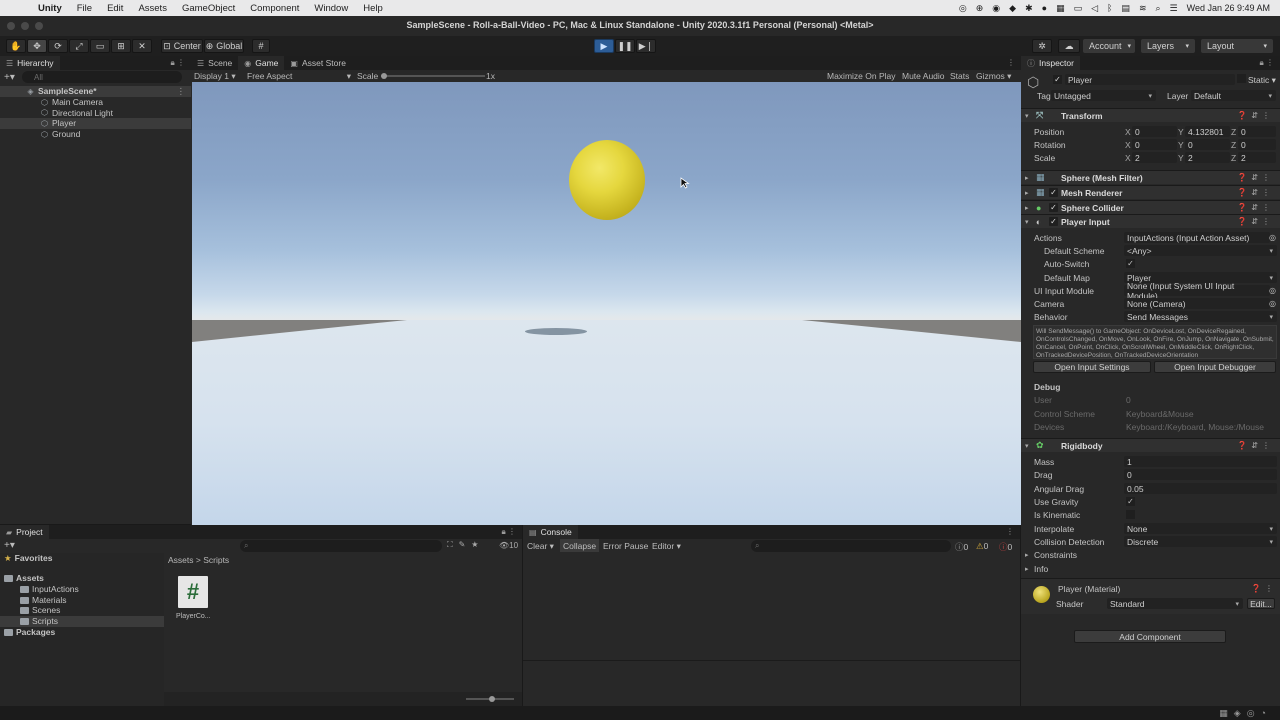  I want to click on record-icon: ●, so click(1044, 8).